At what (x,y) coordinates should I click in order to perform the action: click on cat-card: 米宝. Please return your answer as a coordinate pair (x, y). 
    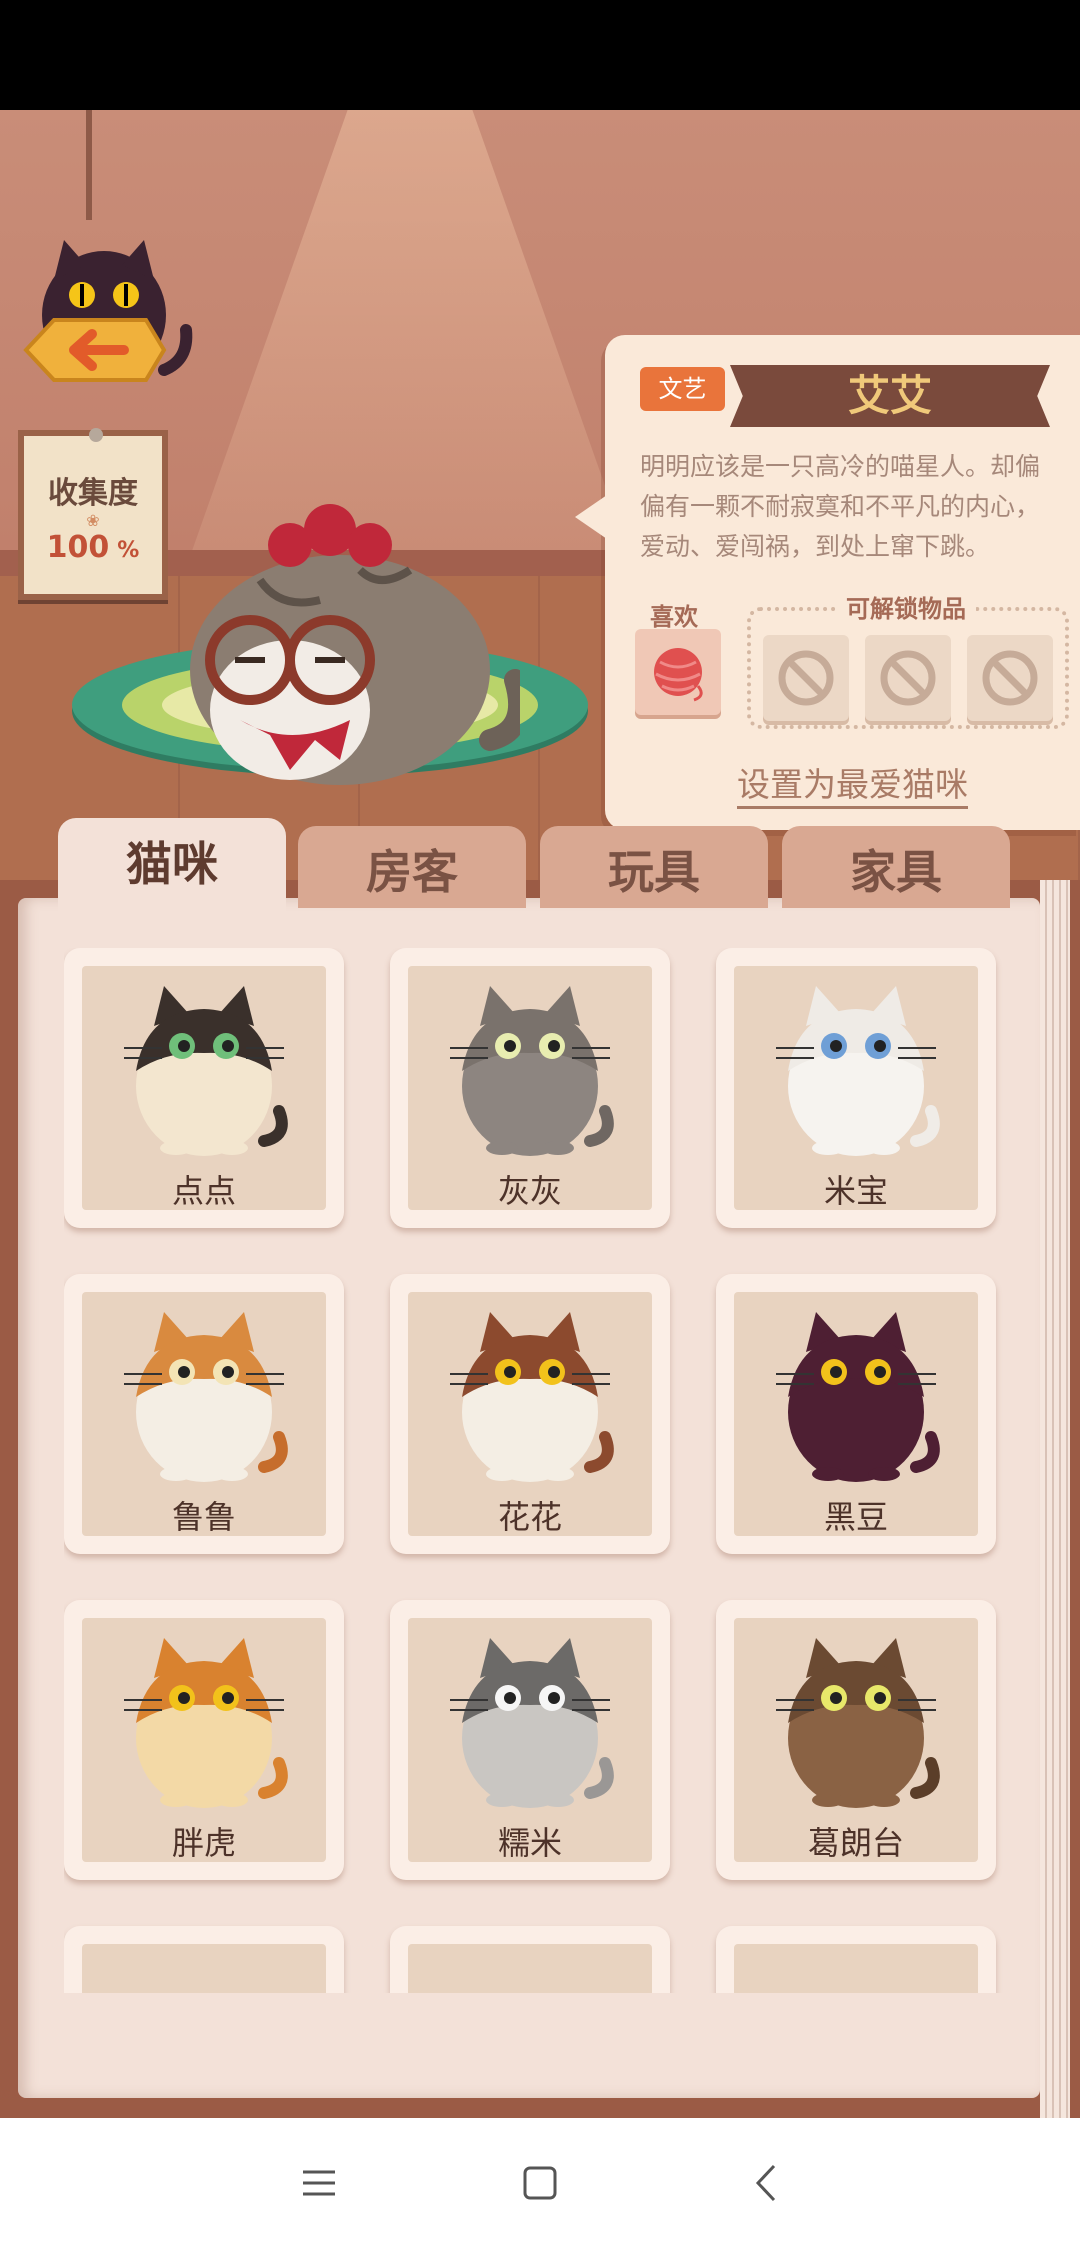
    Looking at the image, I should click on (856, 1088).